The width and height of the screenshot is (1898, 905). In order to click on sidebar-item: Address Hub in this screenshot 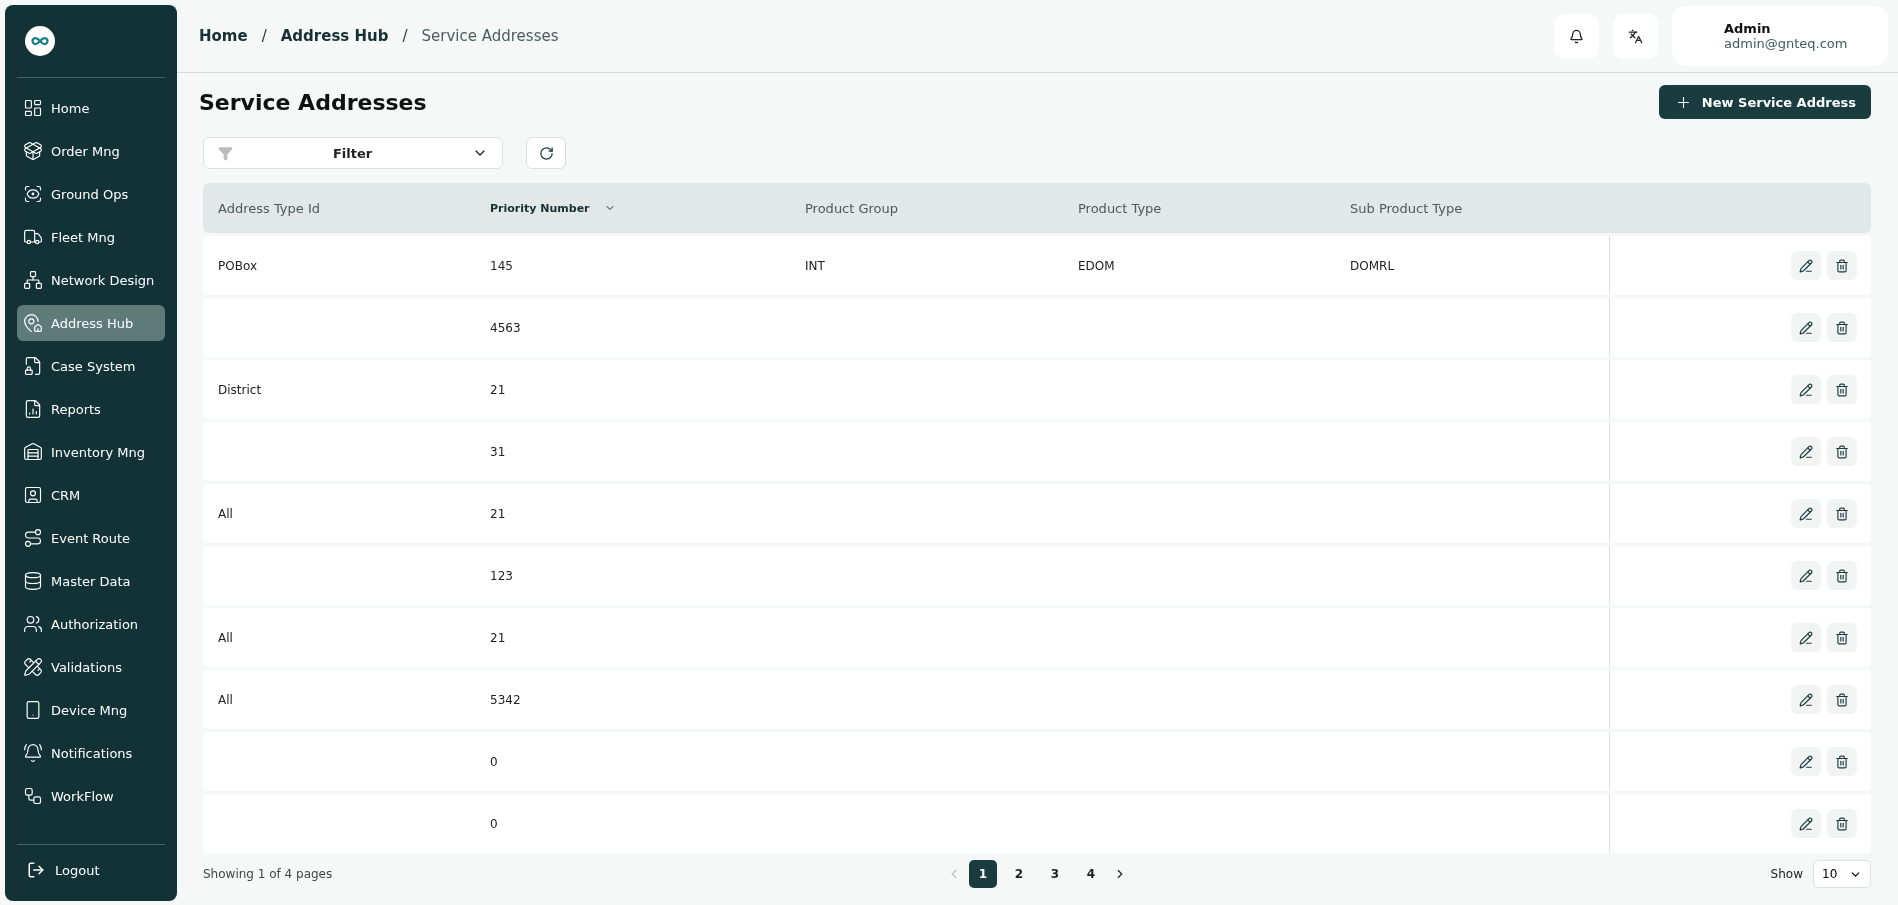, I will do `click(91, 323)`.